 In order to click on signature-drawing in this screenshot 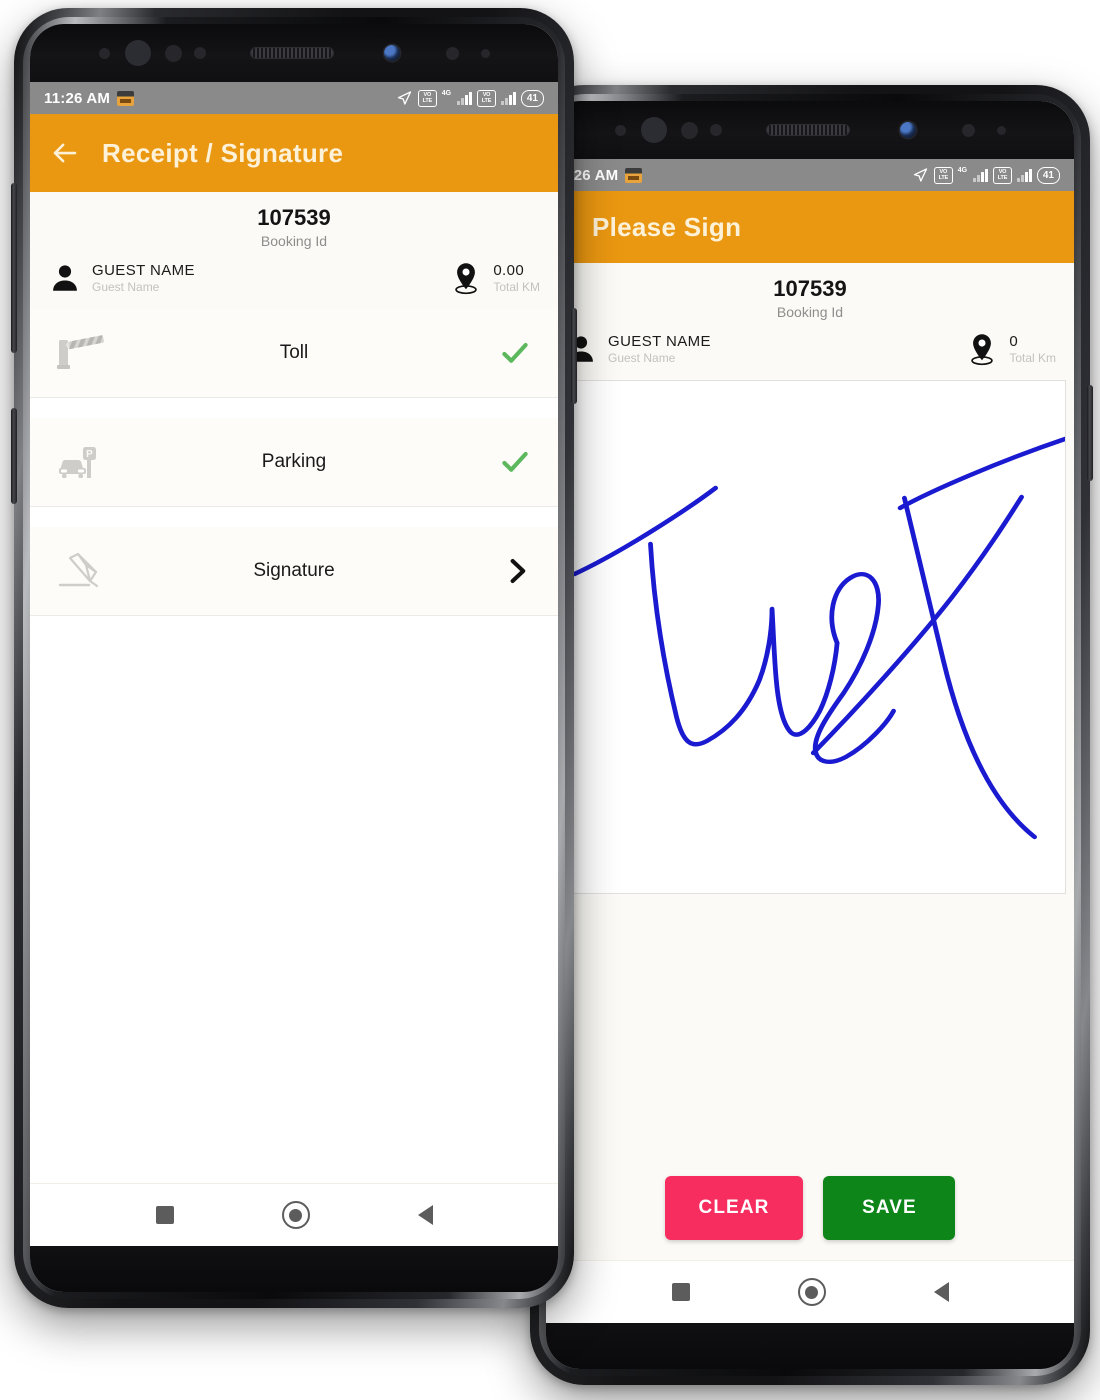, I will do `click(818, 638)`.